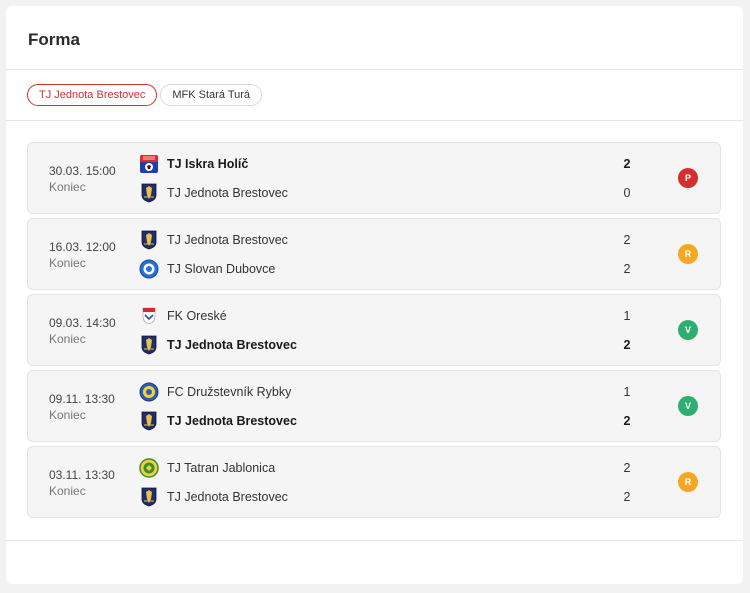  Describe the element at coordinates (197, 316) in the screenshot. I see `home-team-name: FK Oreské` at that location.